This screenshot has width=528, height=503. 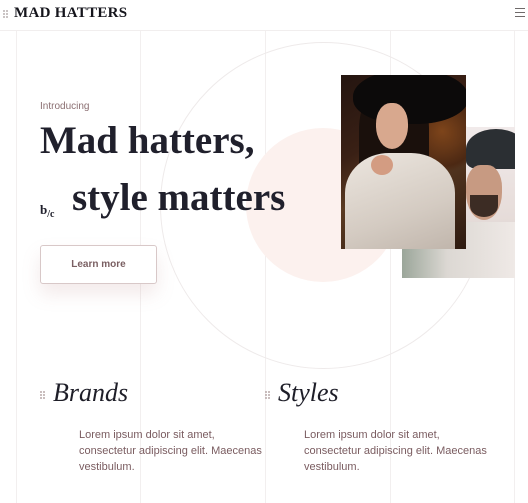 What do you see at coordinates (51, 214) in the screenshot?
I see `bc-prefix-c: /c` at bounding box center [51, 214].